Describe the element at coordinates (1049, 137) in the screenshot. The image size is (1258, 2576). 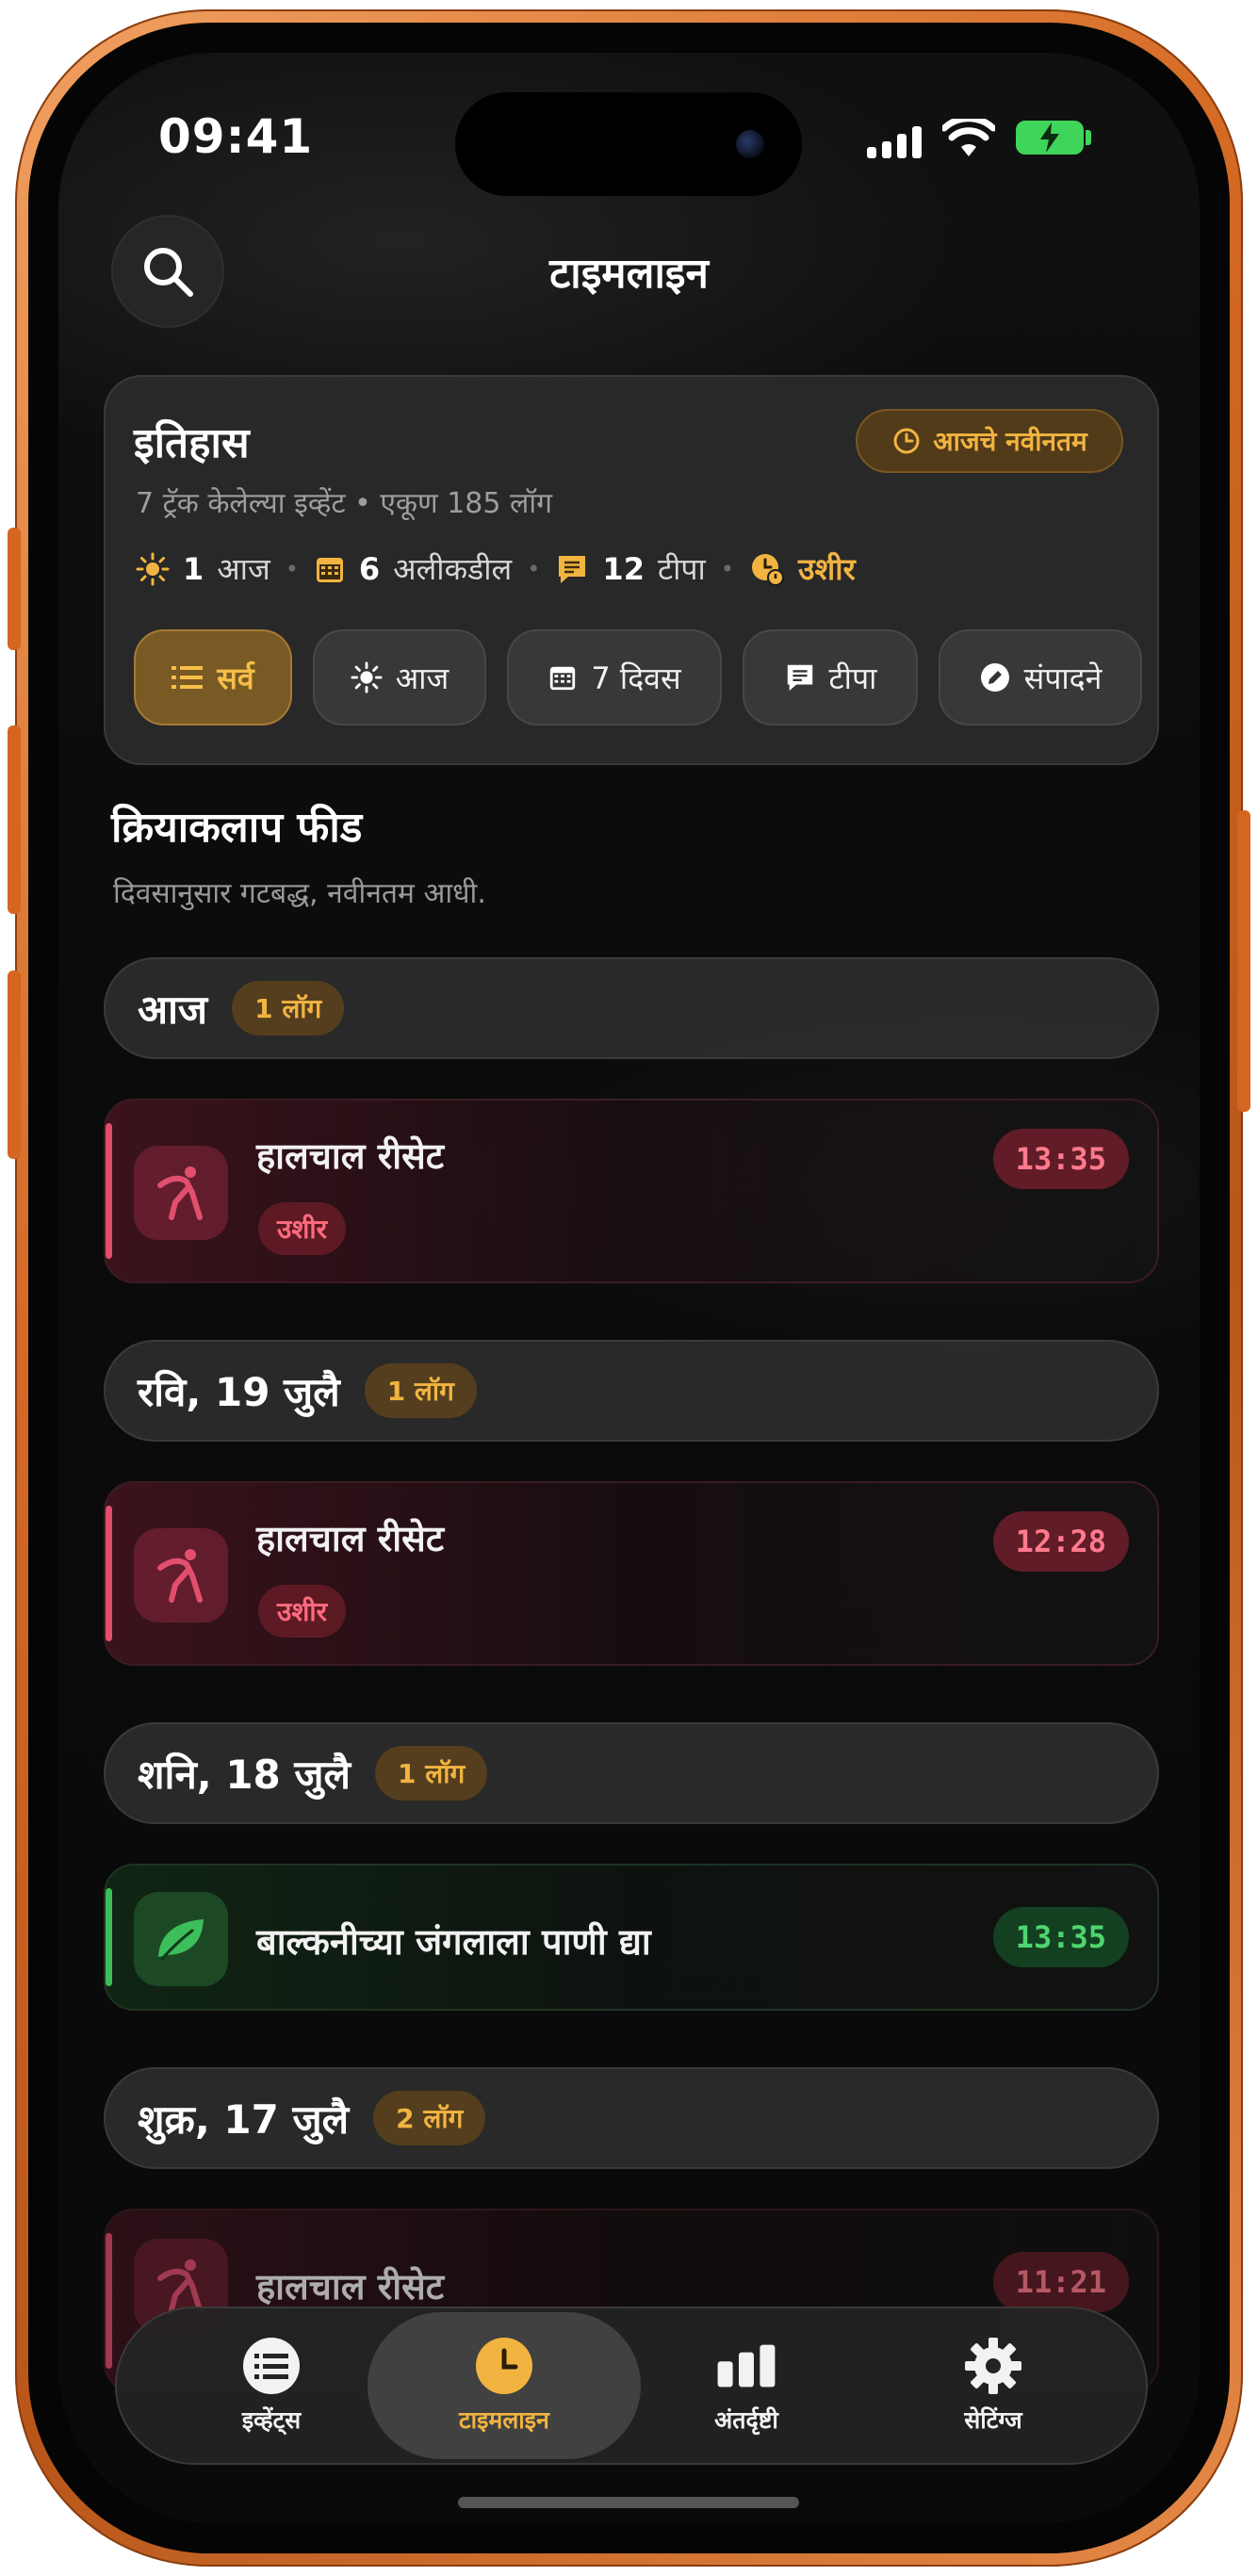
I see `charging-bolt-icon` at that location.